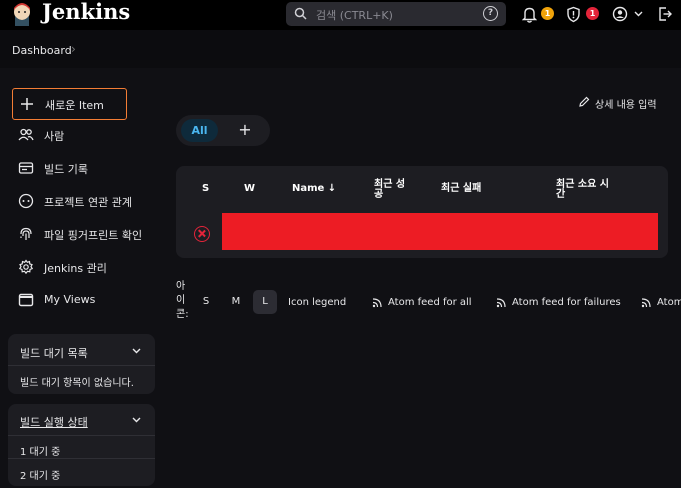  Describe the element at coordinates (93, 235) in the screenshot. I see `sidebar-item-label: 파일 핑거프린트 확인` at that location.